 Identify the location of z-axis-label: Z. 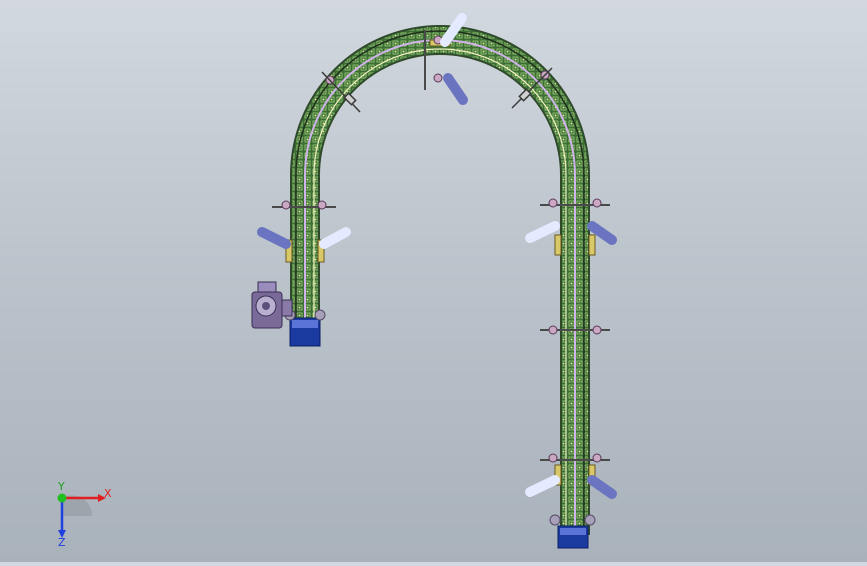
(62, 542).